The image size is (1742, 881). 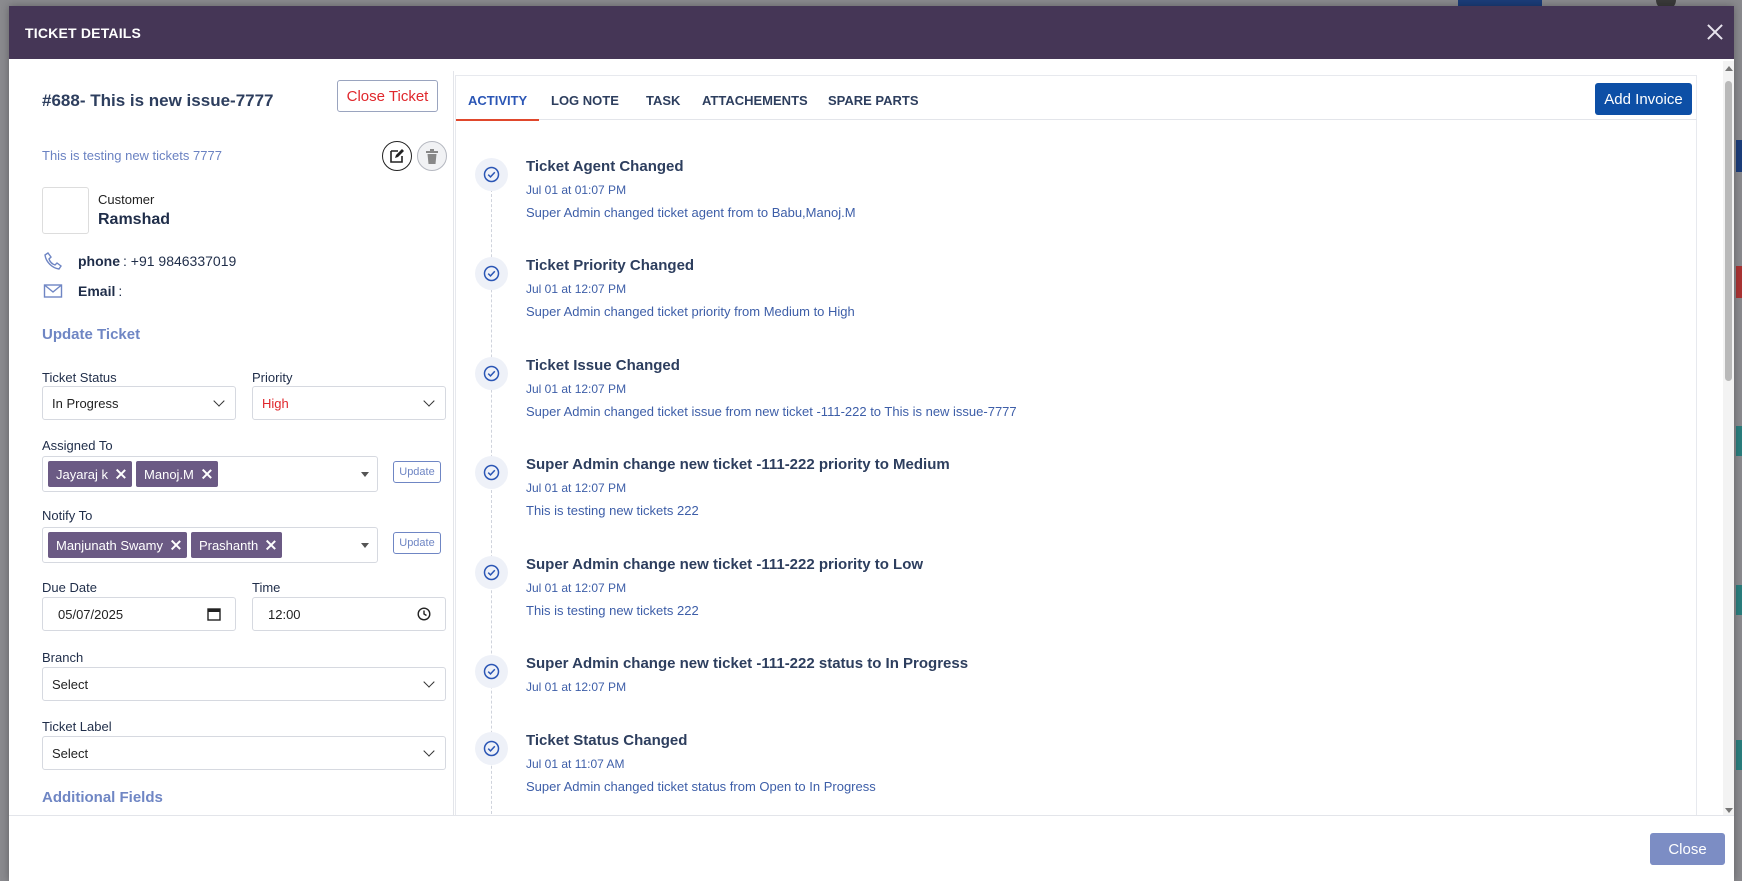 I want to click on add-invoice-button: Add Invoice, so click(x=1643, y=99).